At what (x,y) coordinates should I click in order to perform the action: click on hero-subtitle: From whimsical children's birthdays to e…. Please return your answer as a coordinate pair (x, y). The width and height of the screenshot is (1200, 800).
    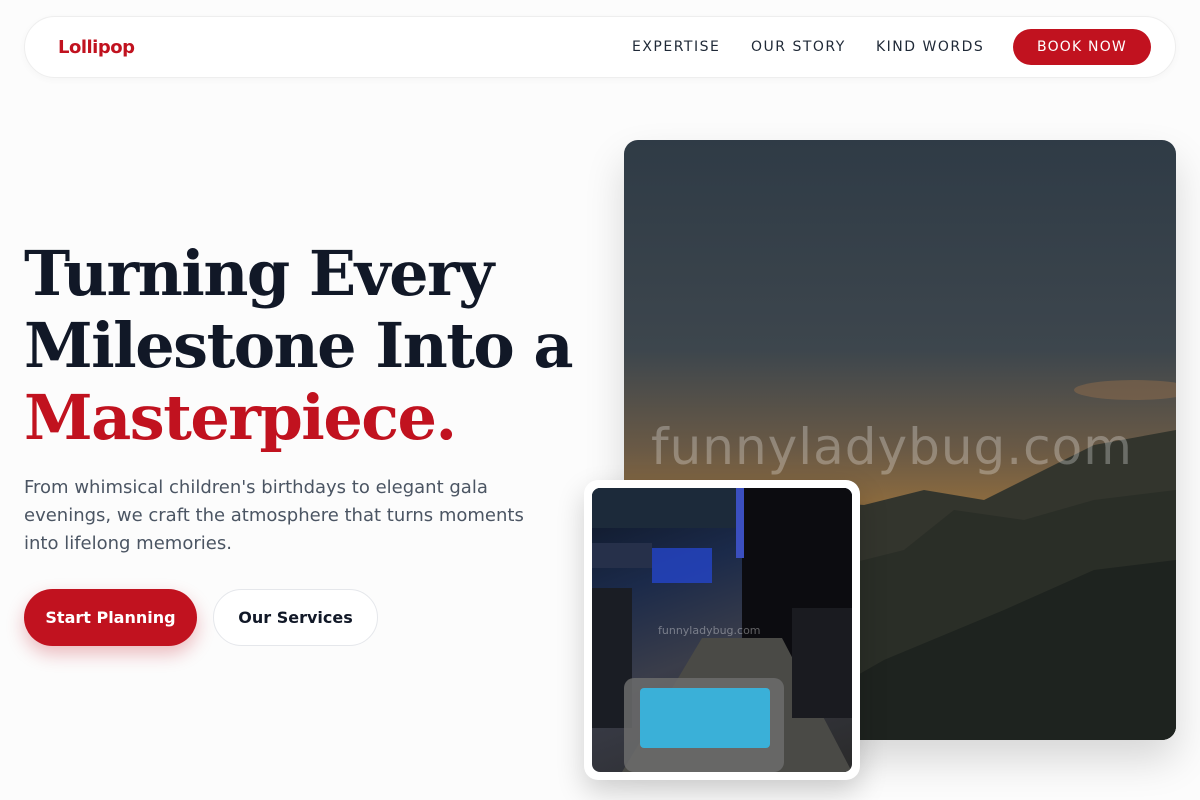
    Looking at the image, I should click on (274, 515).